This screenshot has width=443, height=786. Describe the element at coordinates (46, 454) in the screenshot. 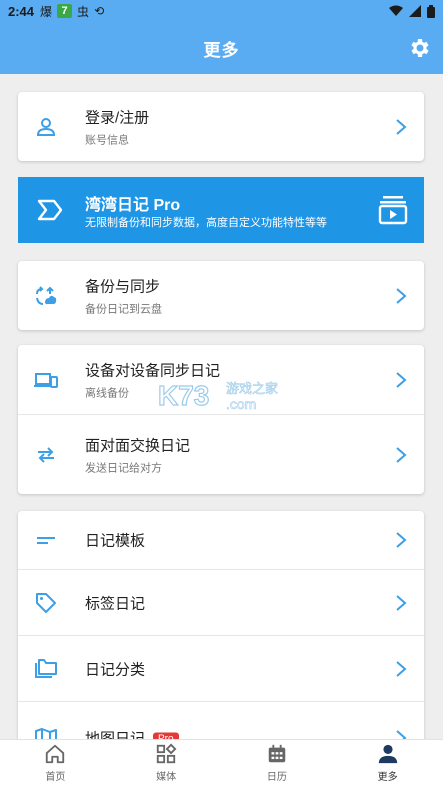

I see `swap-arrows-icon` at that location.